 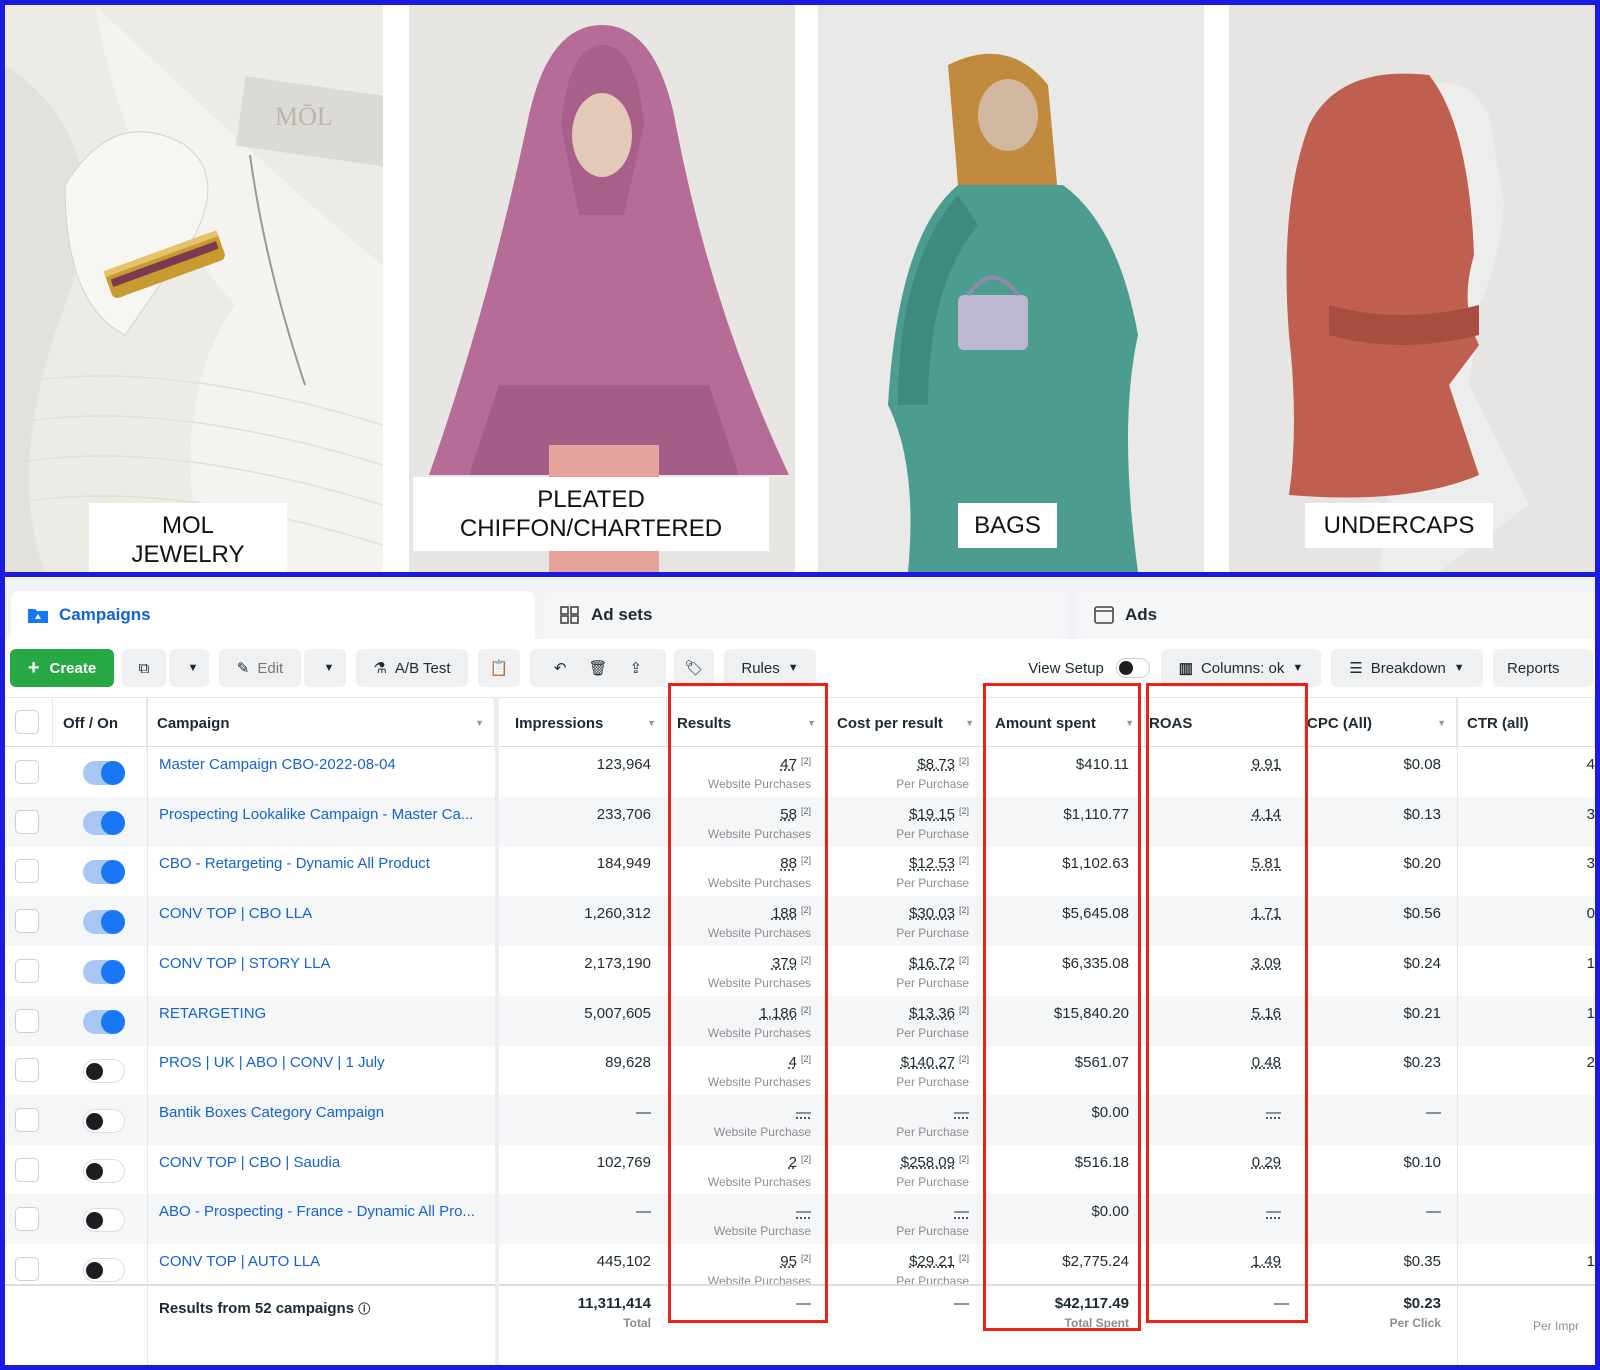 I want to click on section-divider, so click(x=800, y=574).